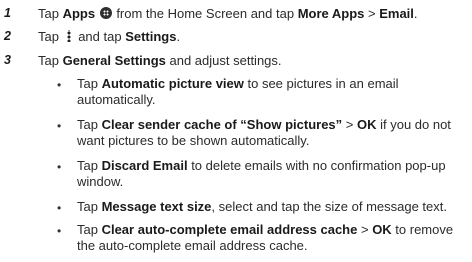  What do you see at coordinates (114, 60) in the screenshot?
I see `general-settings-label: General Settings` at bounding box center [114, 60].